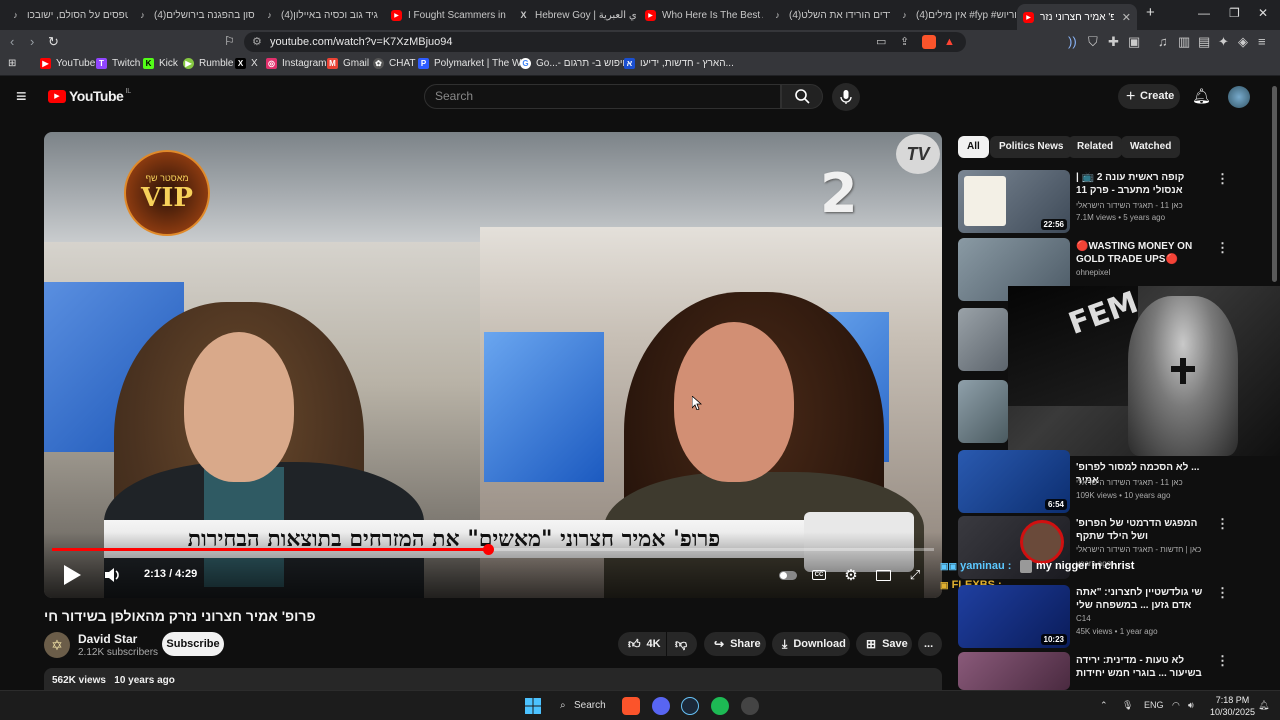 The width and height of the screenshot is (1280, 720). Describe the element at coordinates (53, 42) in the screenshot. I see `reload-icon: ↻` at that location.